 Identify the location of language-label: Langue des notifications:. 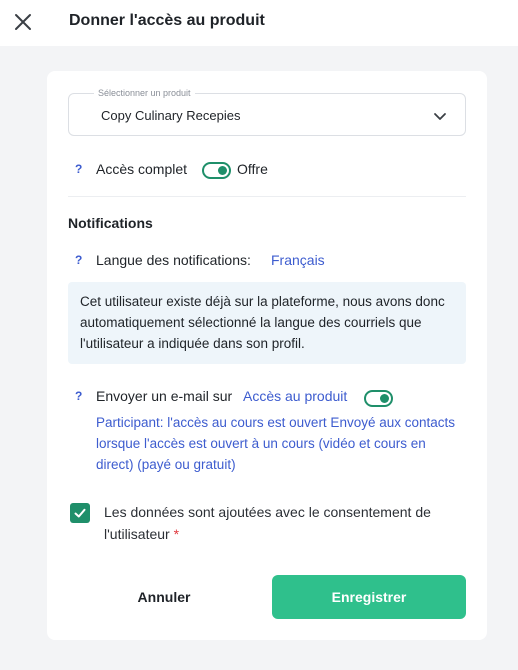
(173, 260).